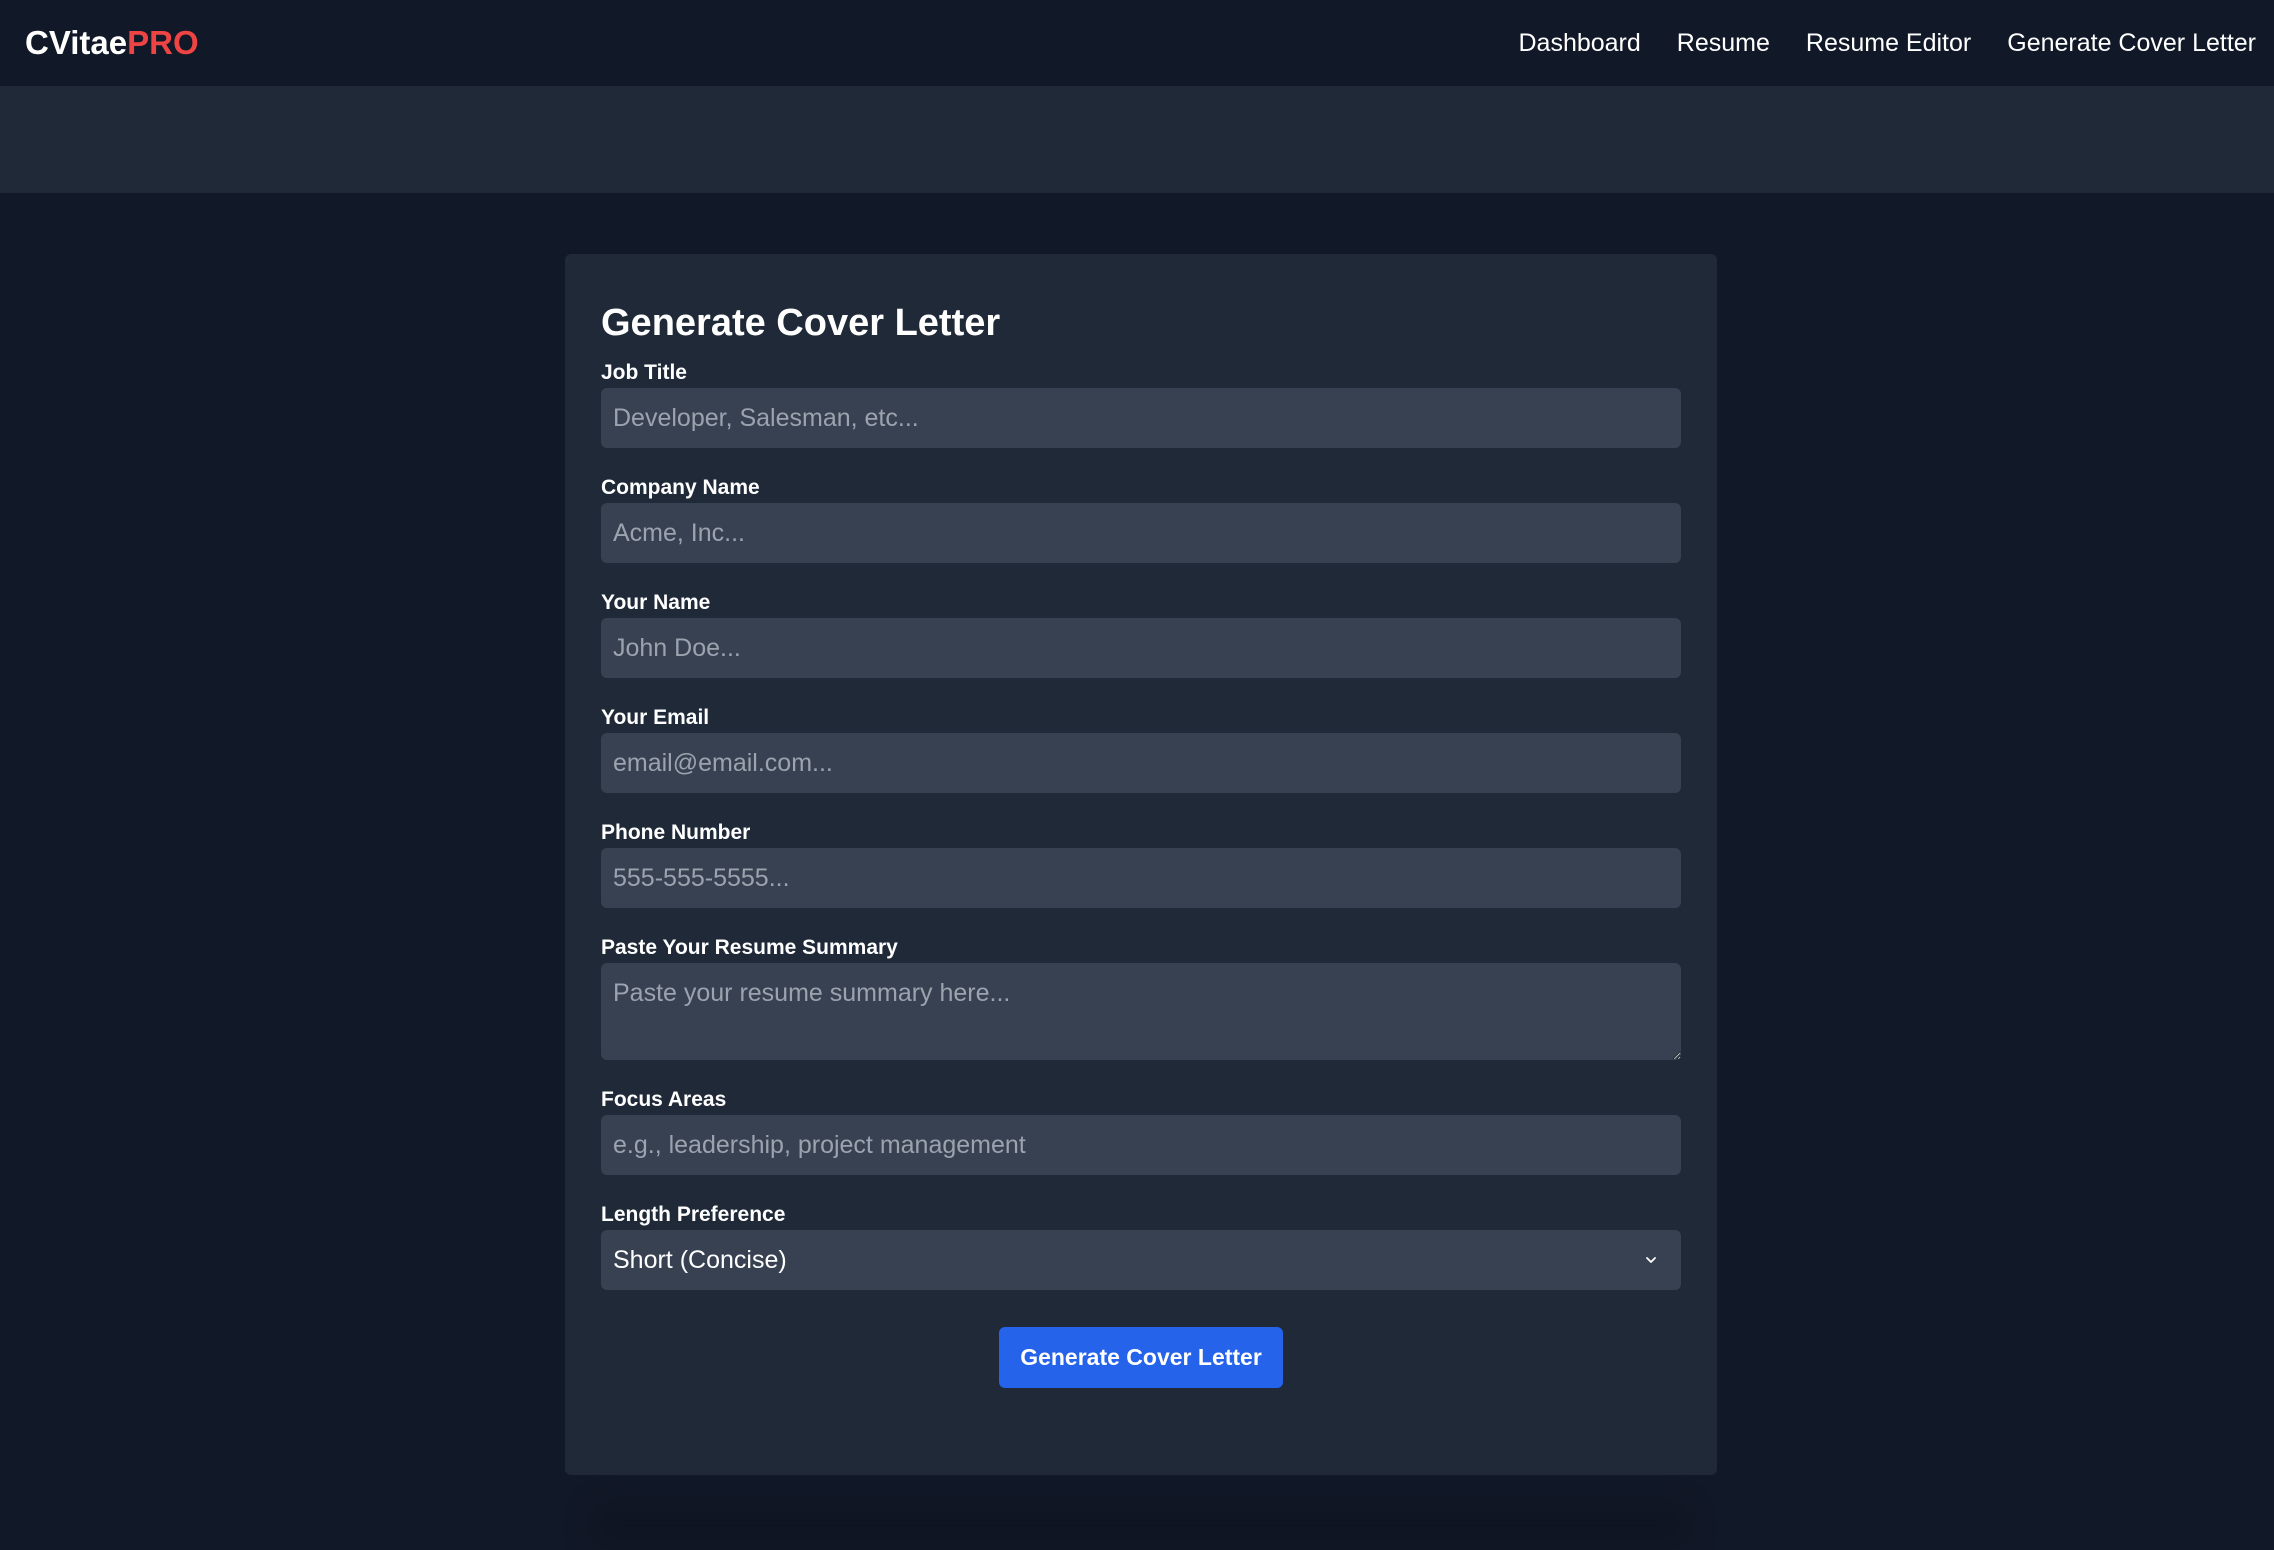 The height and width of the screenshot is (1550, 2274). Describe the element at coordinates (1579, 43) in the screenshot. I see `nav-dashboard: Dashboard` at that location.